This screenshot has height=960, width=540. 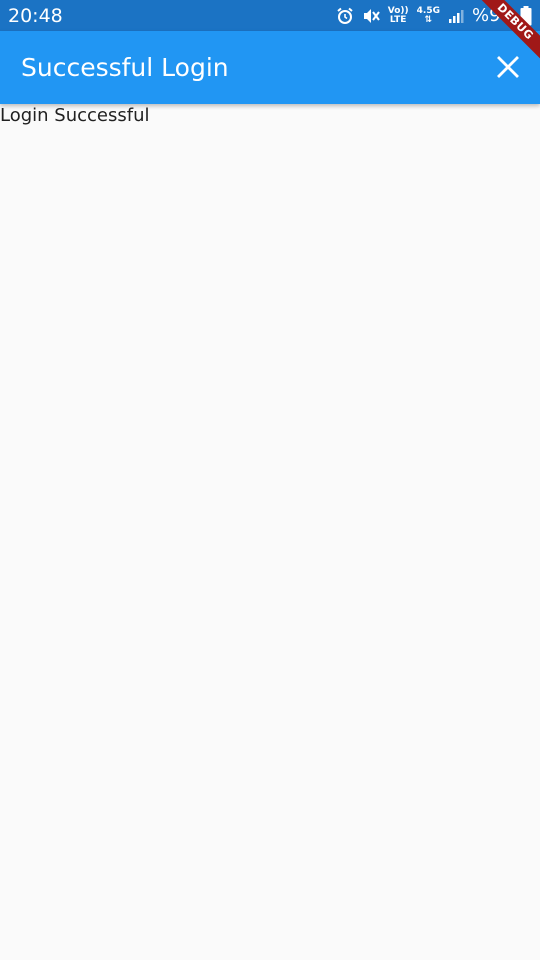 I want to click on page-title: Successful Login, so click(x=125, y=67).